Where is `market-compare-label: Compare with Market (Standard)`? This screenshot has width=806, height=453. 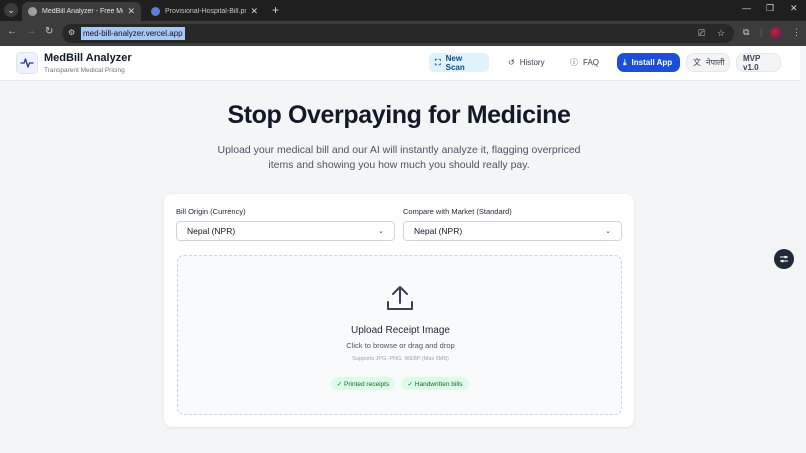
market-compare-label: Compare with Market (Standard) is located at coordinates (457, 211).